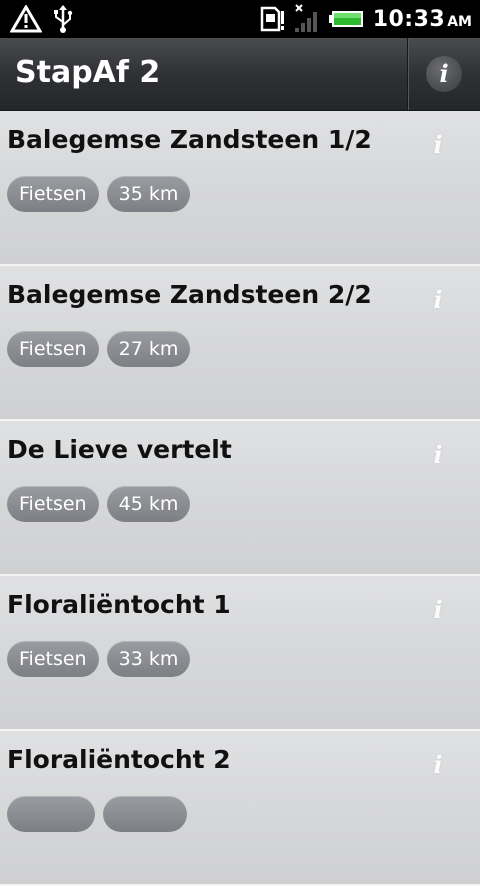 Image resolution: width=480 pixels, height=886 pixels. What do you see at coordinates (189, 294) in the screenshot?
I see `route-title: Balegemse Zandsteen 2/2` at bounding box center [189, 294].